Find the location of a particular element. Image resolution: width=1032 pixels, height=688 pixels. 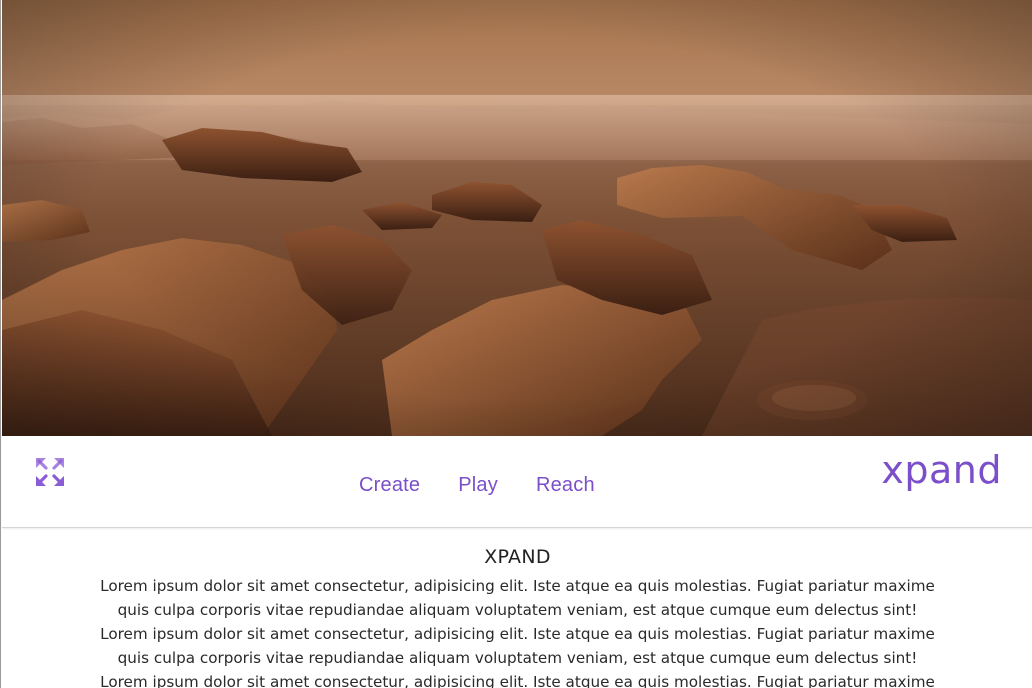

nav-link-create: Create is located at coordinates (389, 485).